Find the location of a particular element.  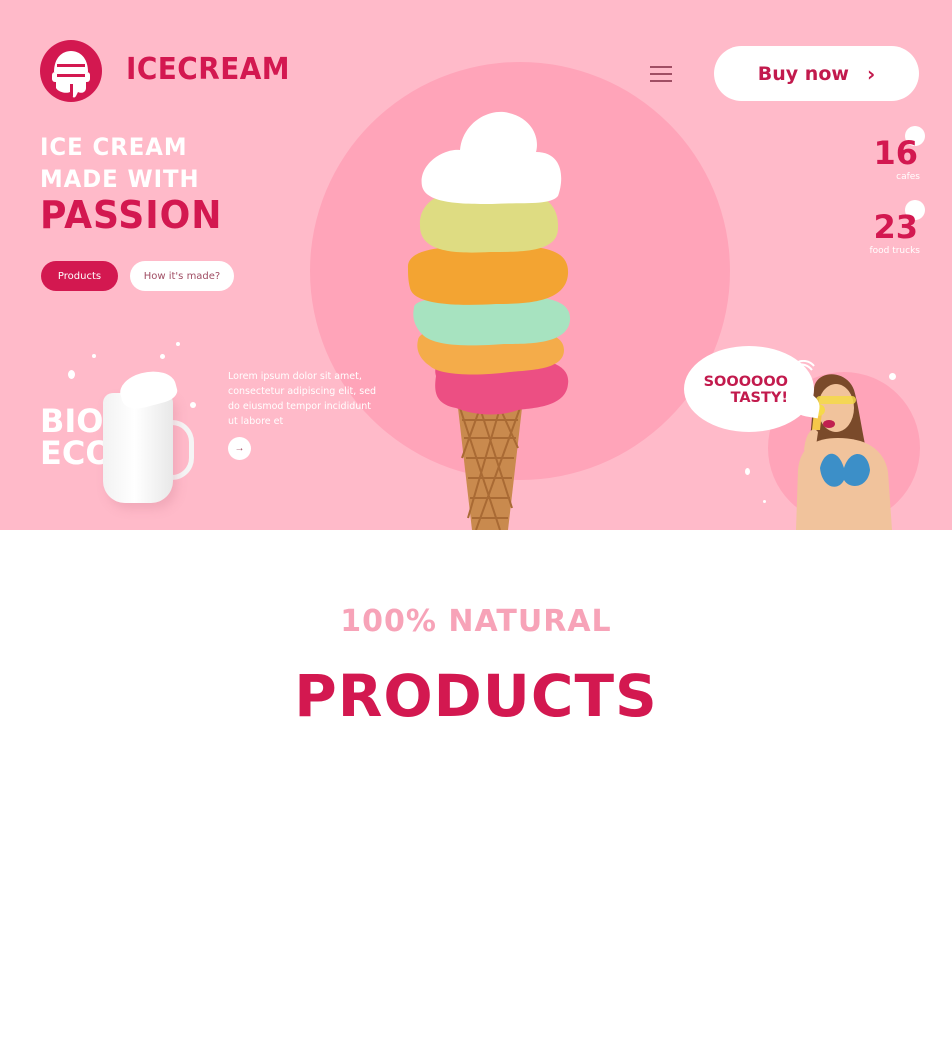

bio-eco-text: BIO ECO is located at coordinates (76, 437).